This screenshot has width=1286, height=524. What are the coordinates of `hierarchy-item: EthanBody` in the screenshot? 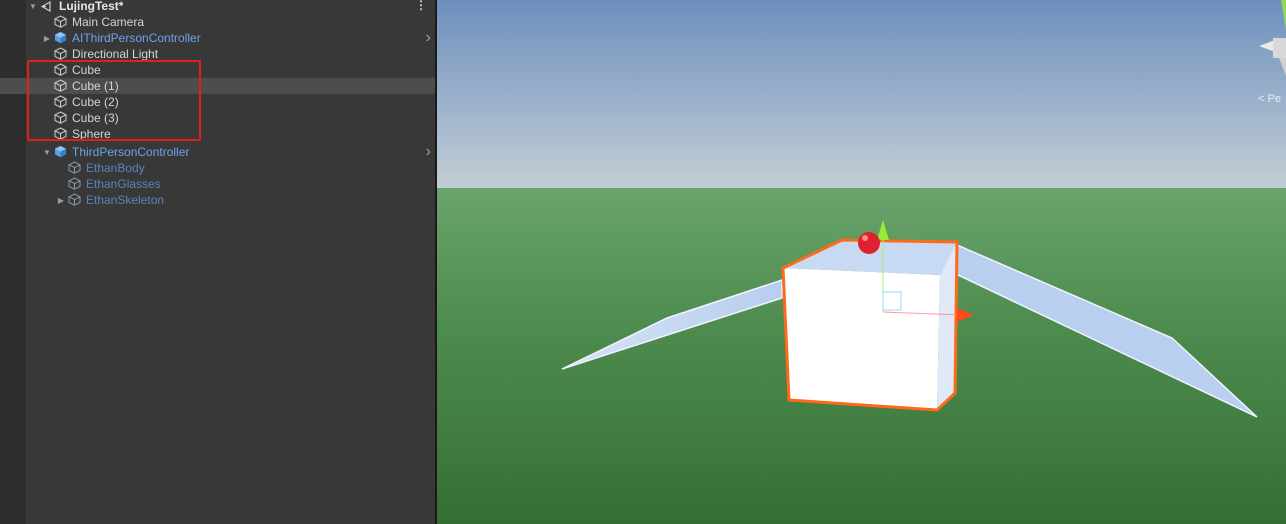 It's located at (217, 168).